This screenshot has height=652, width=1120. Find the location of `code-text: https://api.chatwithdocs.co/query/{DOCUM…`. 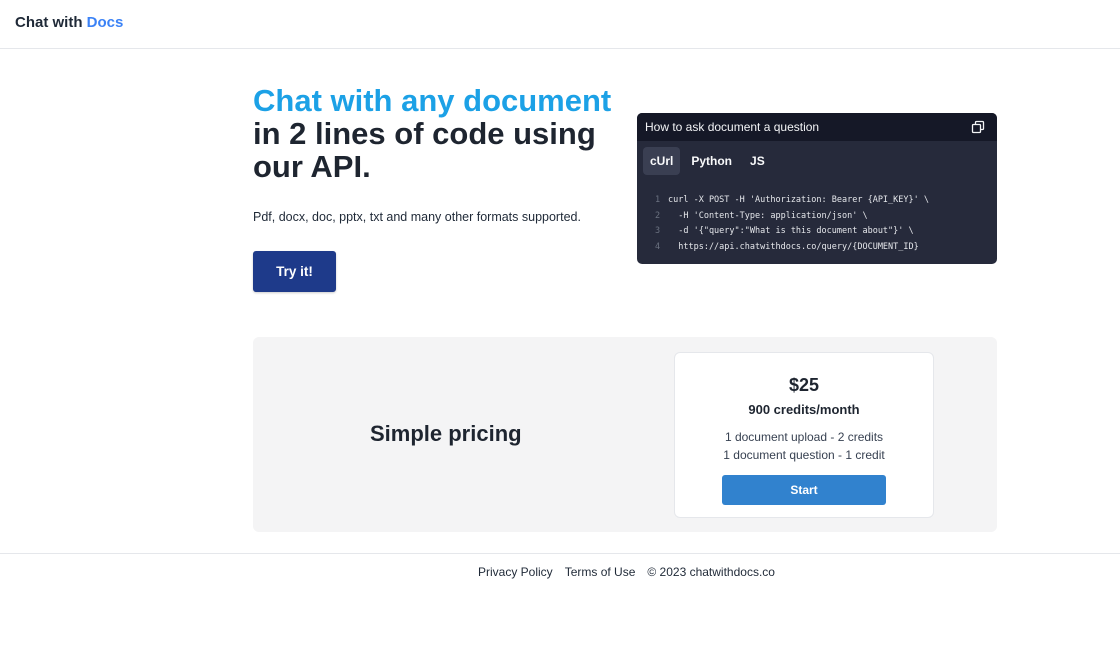

code-text: https://api.chatwithdocs.co/query/{DOCUM… is located at coordinates (793, 246).